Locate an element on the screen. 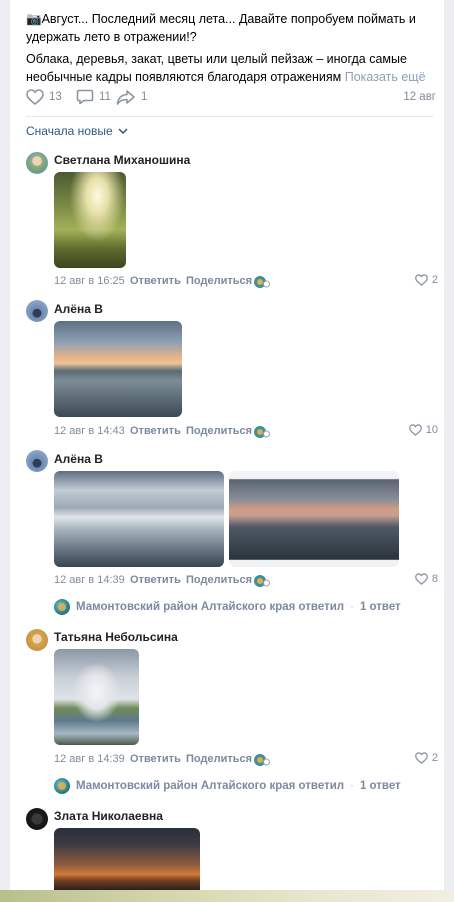 The height and width of the screenshot is (902, 454). comment-author: Татьяна Небольсина is located at coordinates (116, 637).